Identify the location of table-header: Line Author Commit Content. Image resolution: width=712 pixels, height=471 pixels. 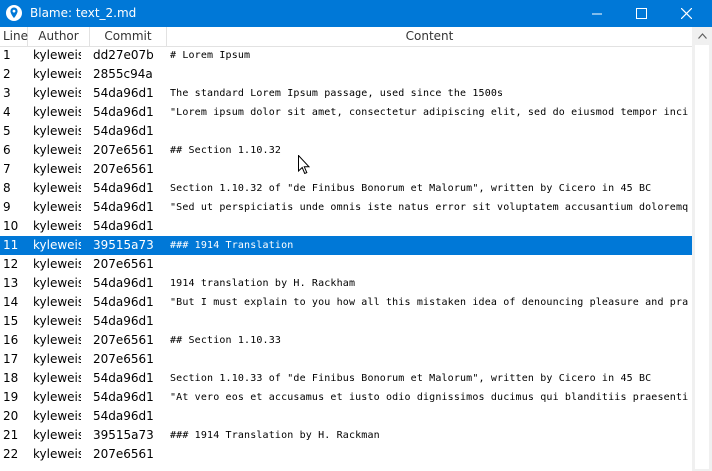
(346, 37).